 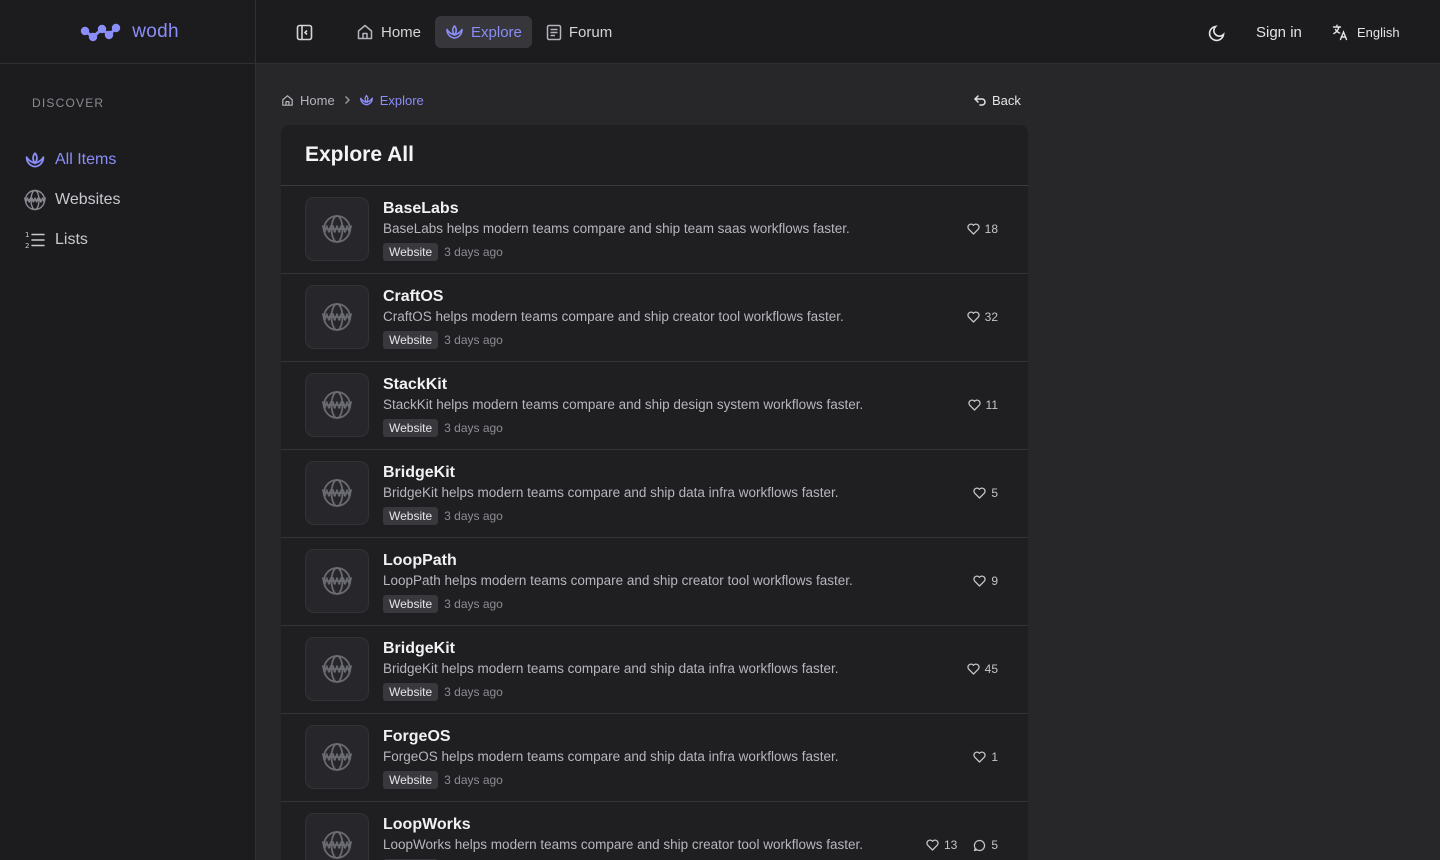 I want to click on language-label: English, so click(x=1378, y=32).